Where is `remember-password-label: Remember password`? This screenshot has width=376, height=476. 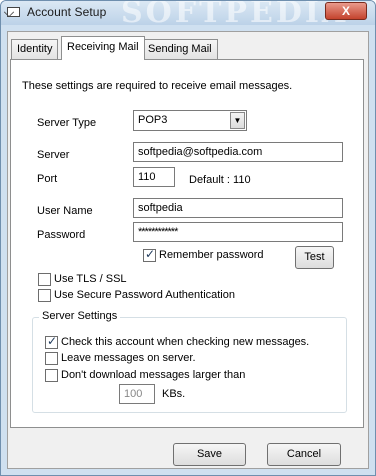
remember-password-label: Remember password is located at coordinates (211, 255).